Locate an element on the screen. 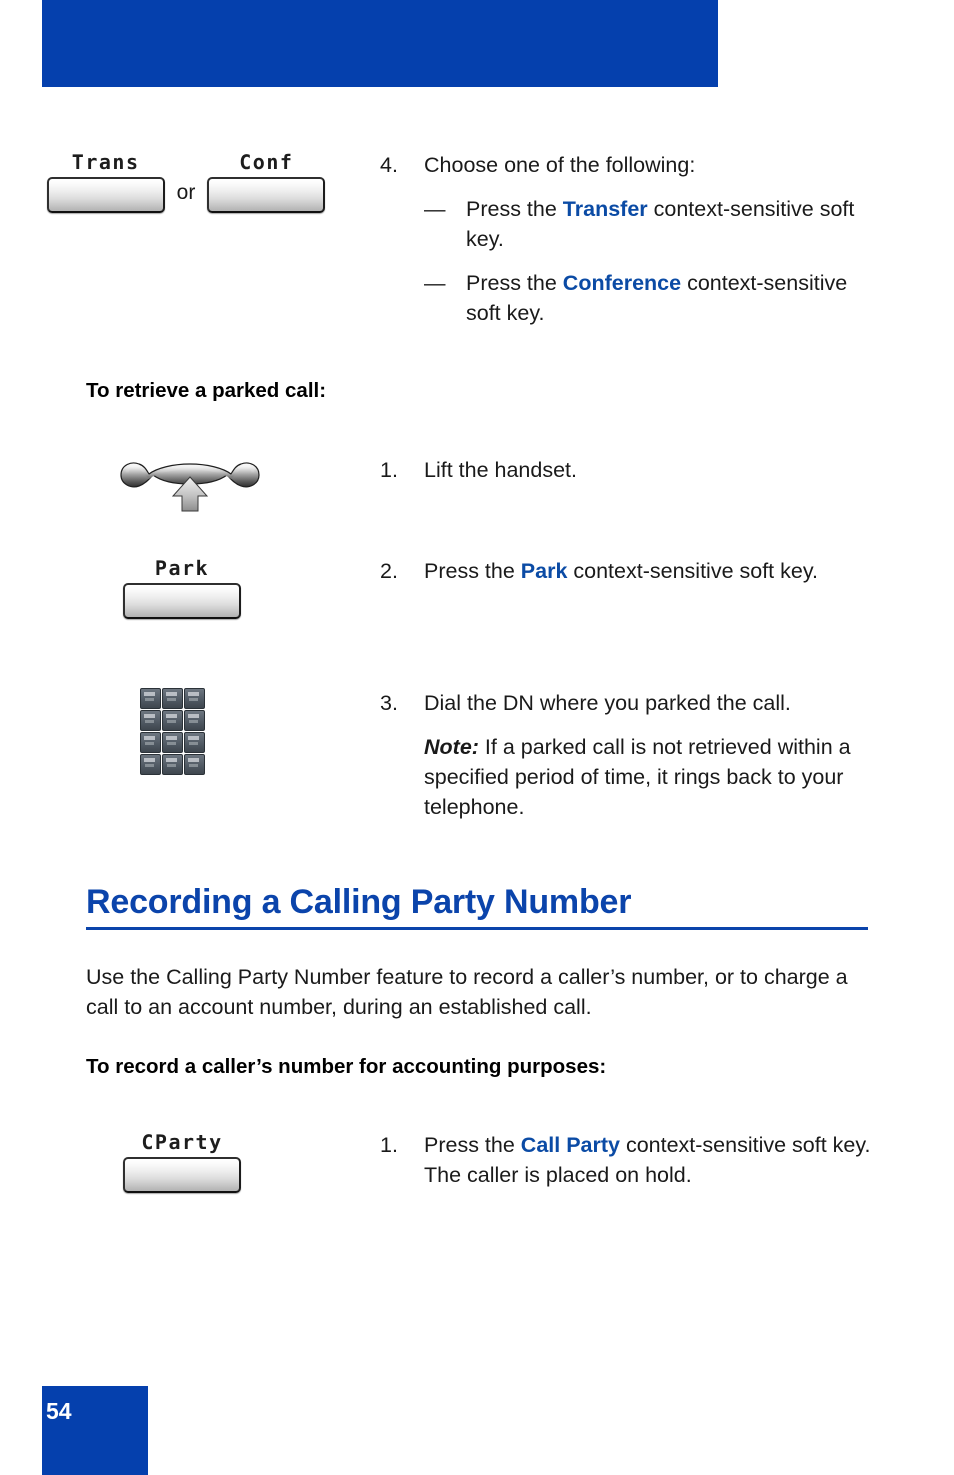 This screenshot has width=954, height=1475. park-softkey-button is located at coordinates (182, 601).